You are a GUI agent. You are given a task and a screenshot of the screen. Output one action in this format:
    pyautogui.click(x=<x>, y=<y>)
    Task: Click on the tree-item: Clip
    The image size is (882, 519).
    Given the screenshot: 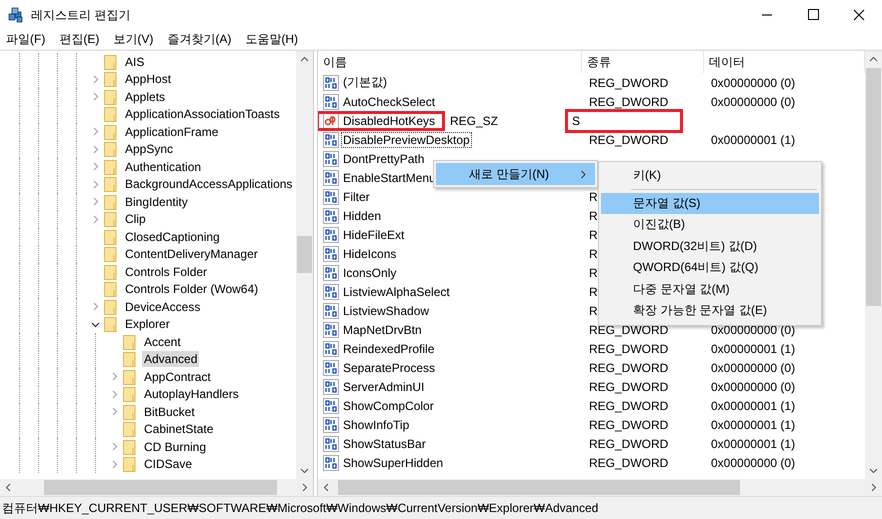 What is the action you would take?
    pyautogui.click(x=135, y=219)
    